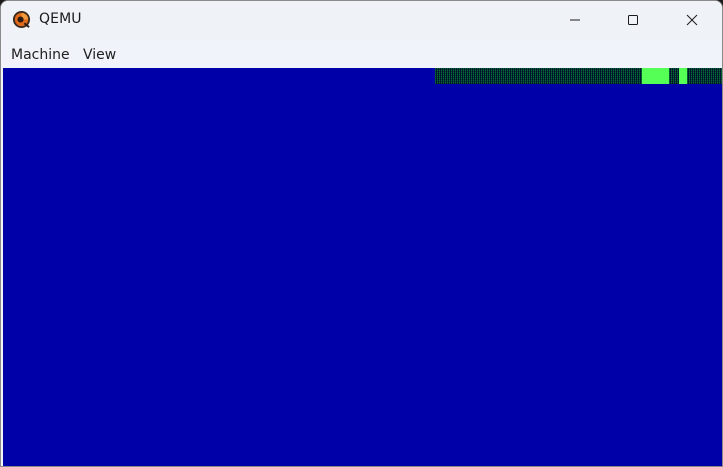  I want to click on minimize-icon, so click(575, 20).